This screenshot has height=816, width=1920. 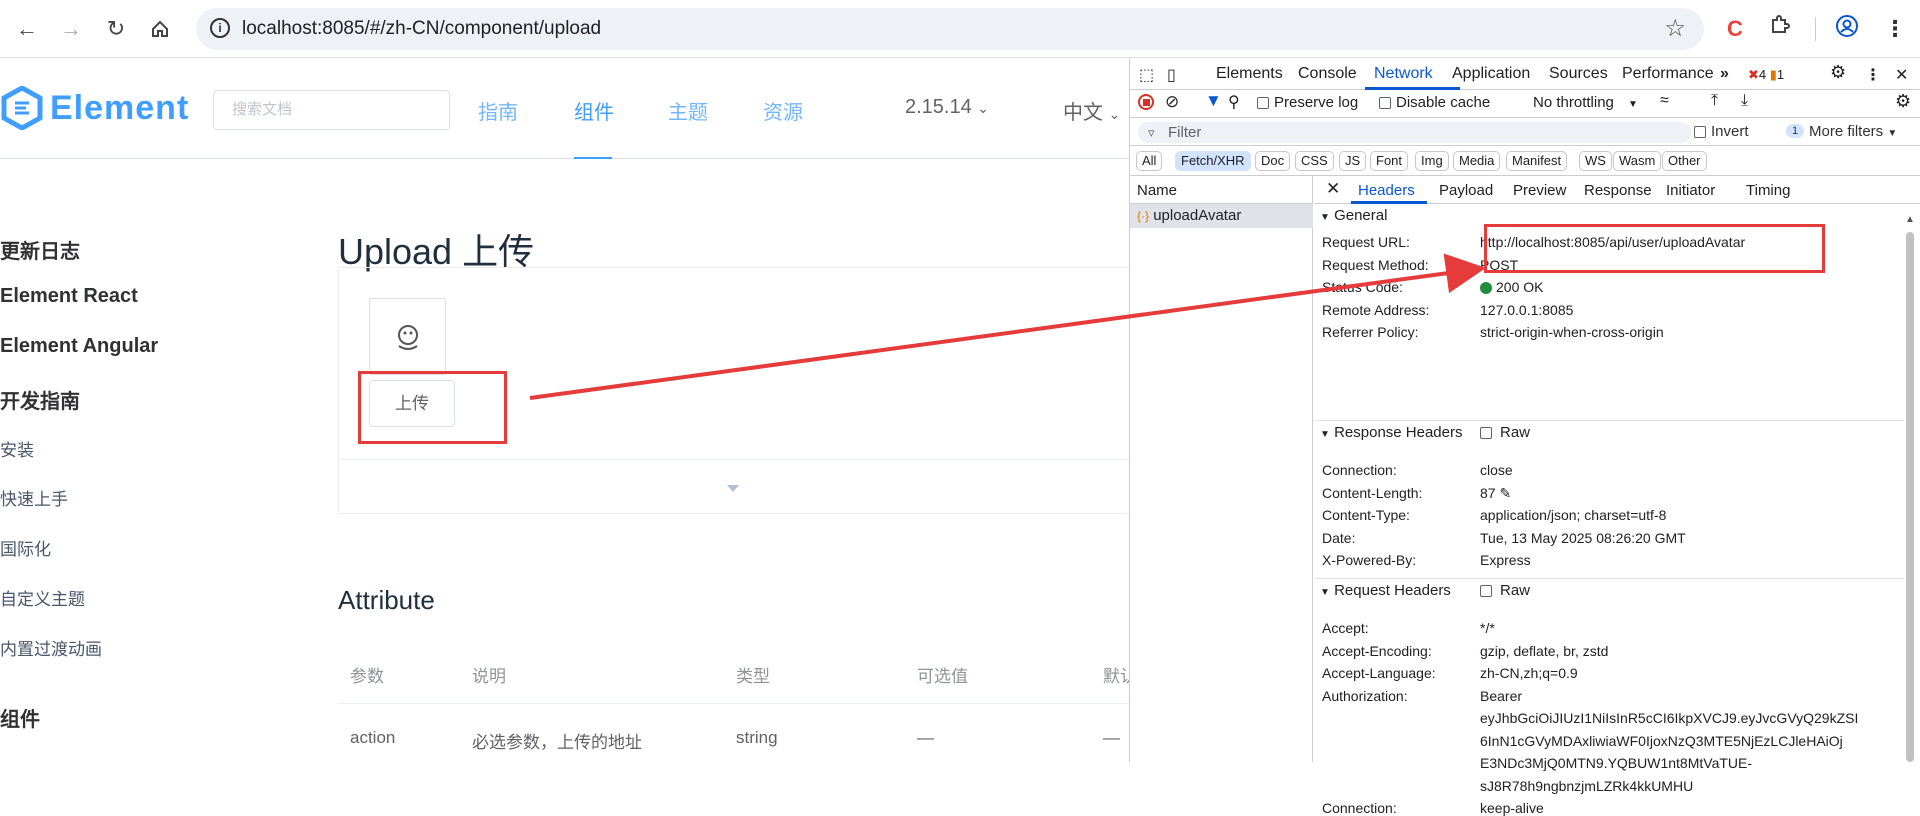 What do you see at coordinates (1910, 219) in the screenshot?
I see `scroll-up-icon: ▲` at bounding box center [1910, 219].